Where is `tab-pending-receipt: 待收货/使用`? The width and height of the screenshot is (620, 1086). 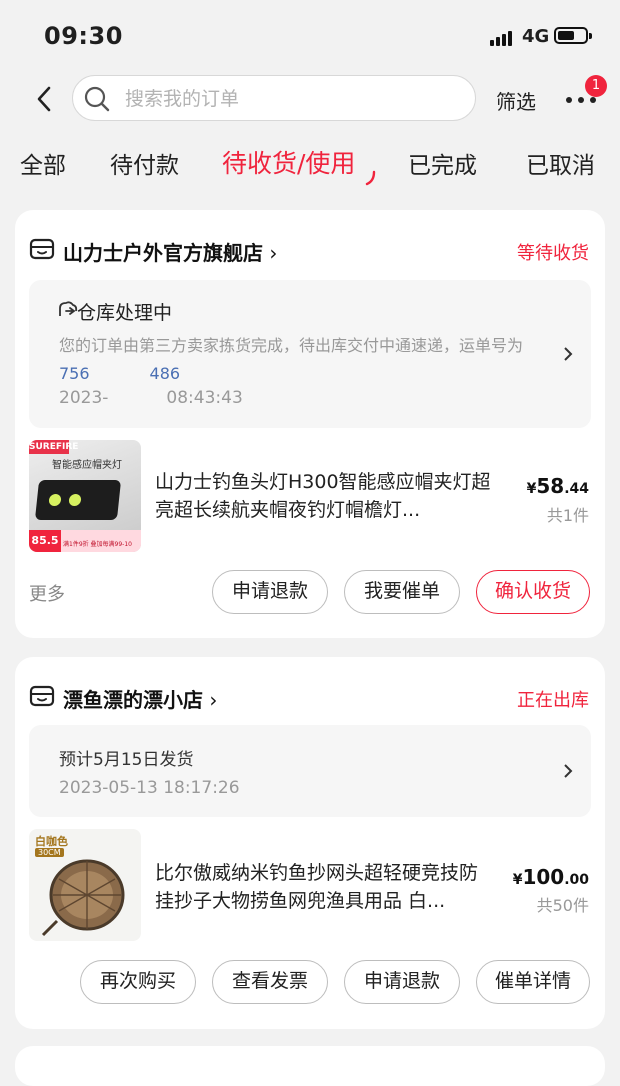 tab-pending-receipt: 待收货/使用 is located at coordinates (288, 162).